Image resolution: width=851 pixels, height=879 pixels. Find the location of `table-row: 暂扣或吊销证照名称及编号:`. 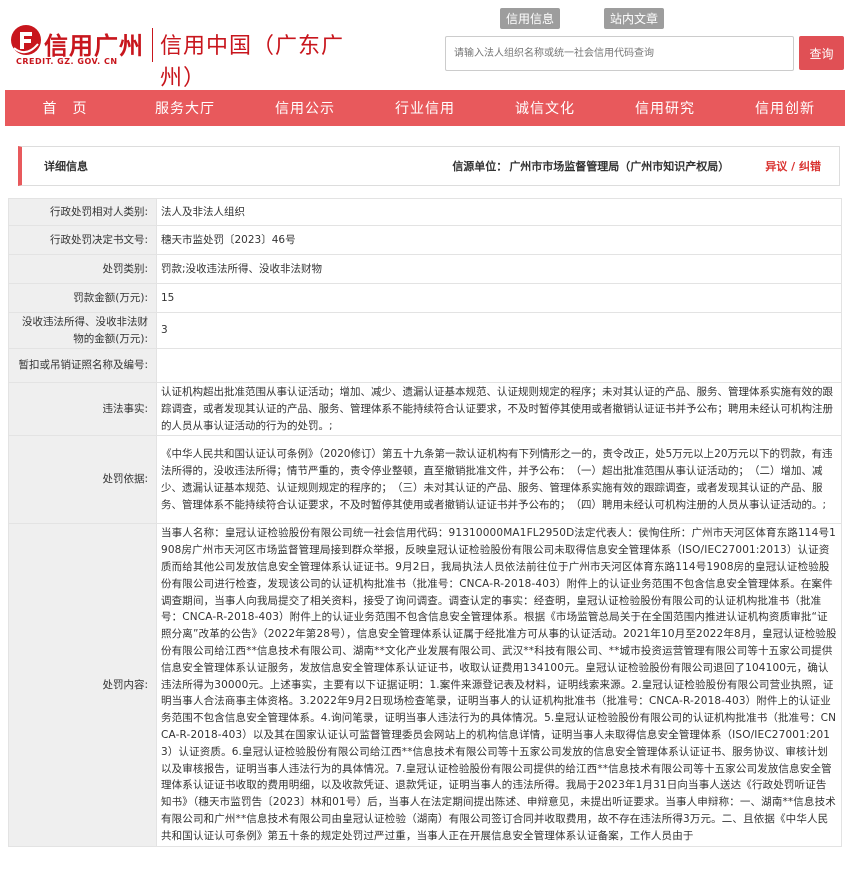

table-row: 暂扣或吊销证照名称及编号: is located at coordinates (425, 365).